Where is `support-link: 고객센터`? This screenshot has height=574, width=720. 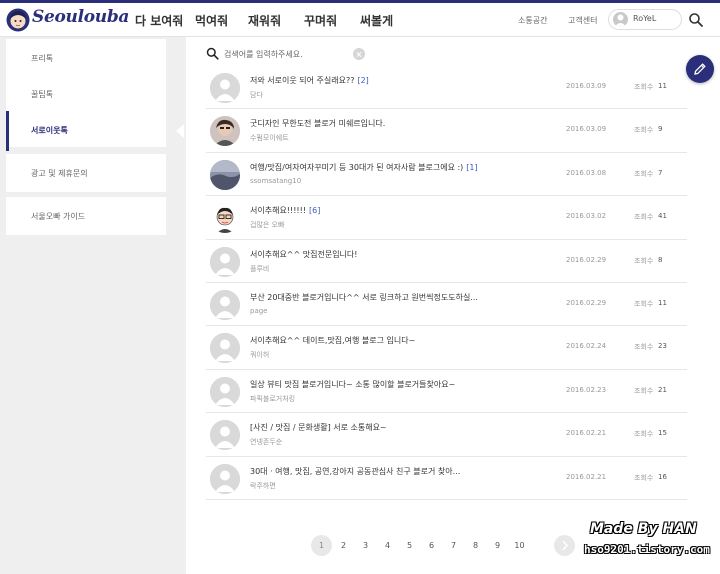
support-link: 고객센터 is located at coordinates (582, 20).